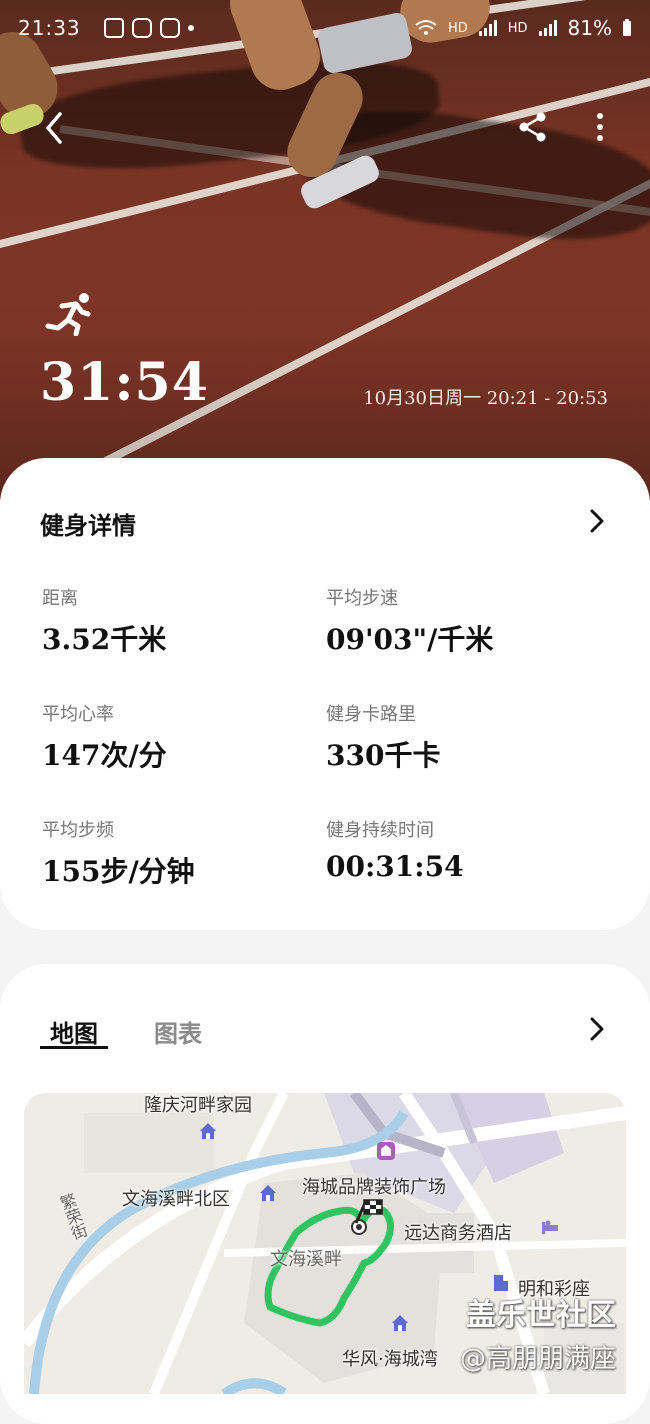 This screenshot has height=1424, width=650. Describe the element at coordinates (74, 1047) in the screenshot. I see `active-tab-indicator` at that location.